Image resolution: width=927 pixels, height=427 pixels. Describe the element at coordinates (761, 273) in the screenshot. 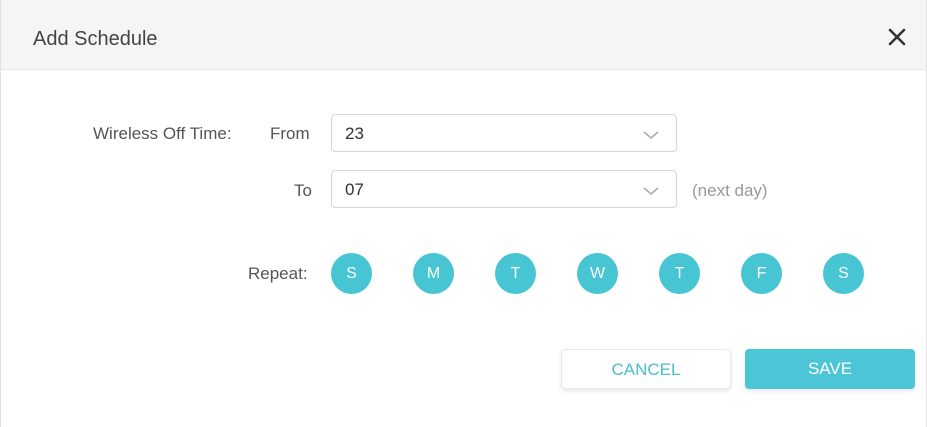

I see `day-toggle-friday: F` at that location.